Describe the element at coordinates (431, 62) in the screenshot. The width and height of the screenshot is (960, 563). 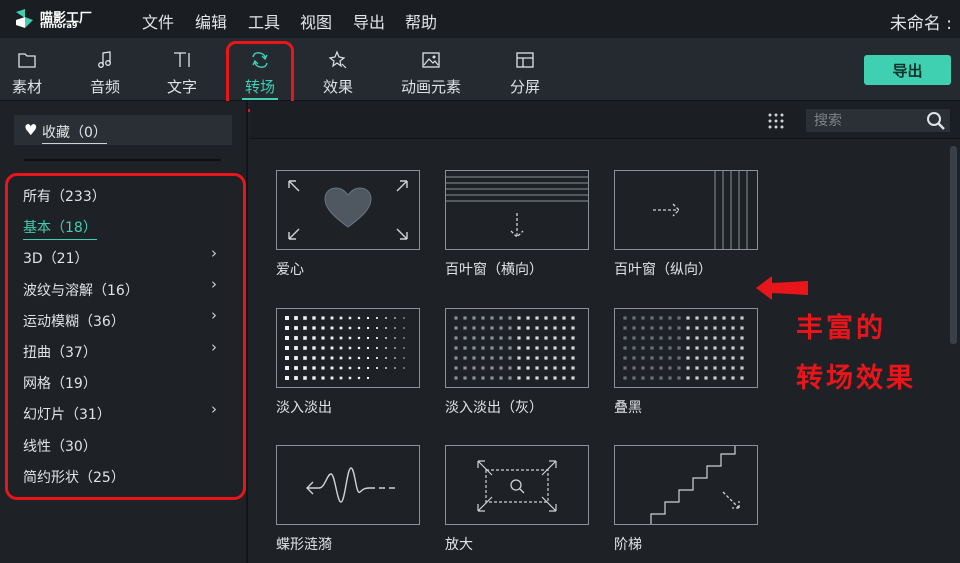
I see `image-icon` at that location.